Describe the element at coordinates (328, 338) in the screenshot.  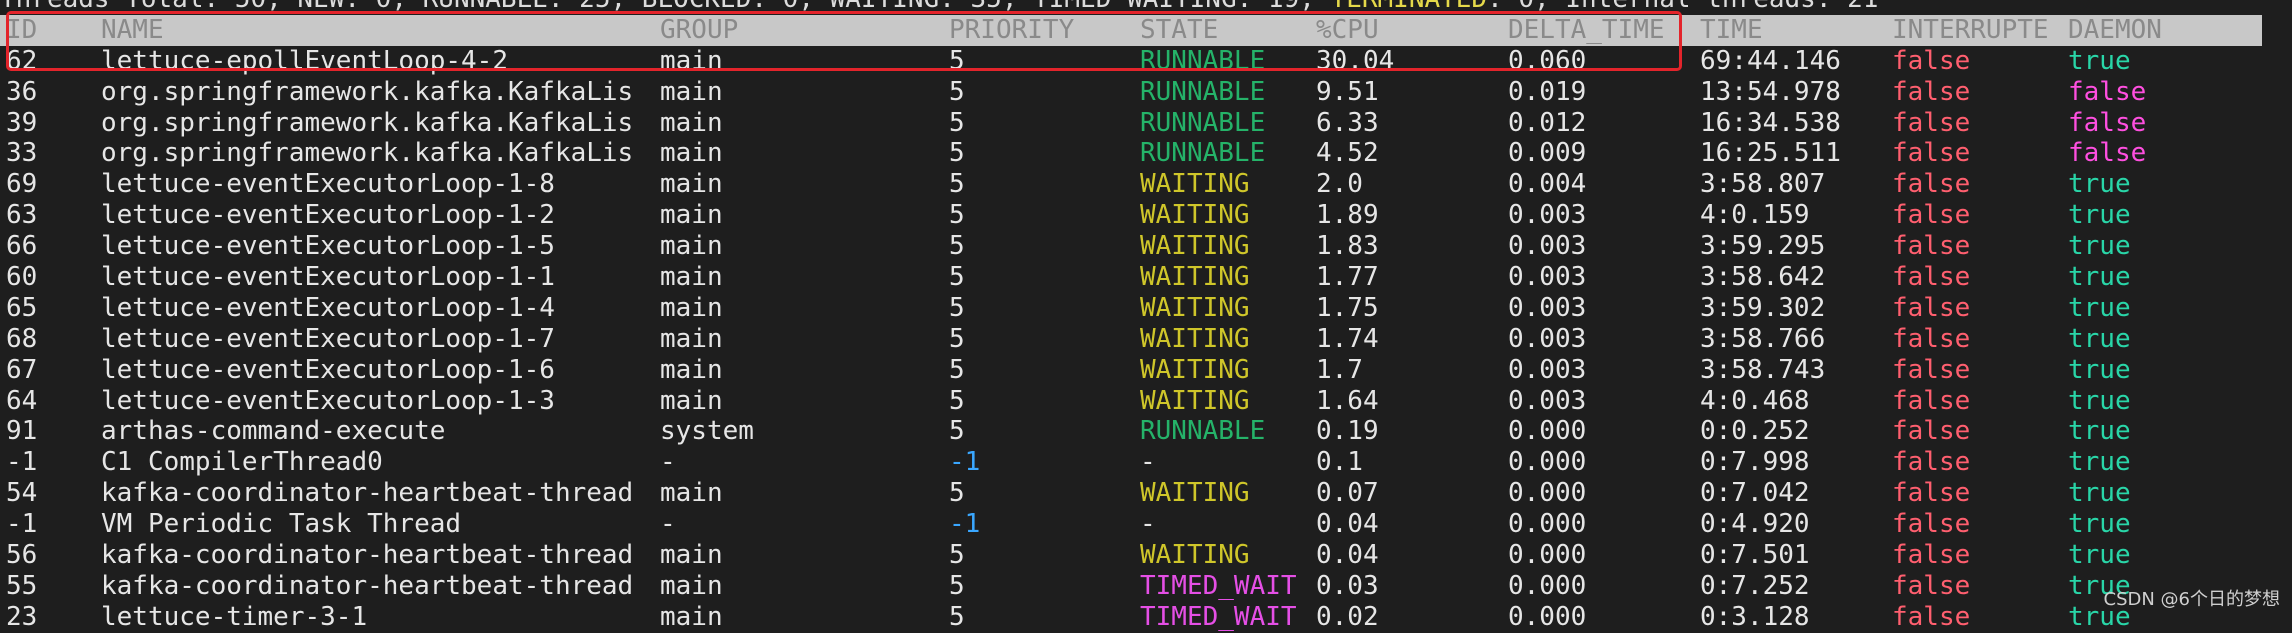
I see `thread-name: lettuce-eventExecutorLoop-1-7` at that location.